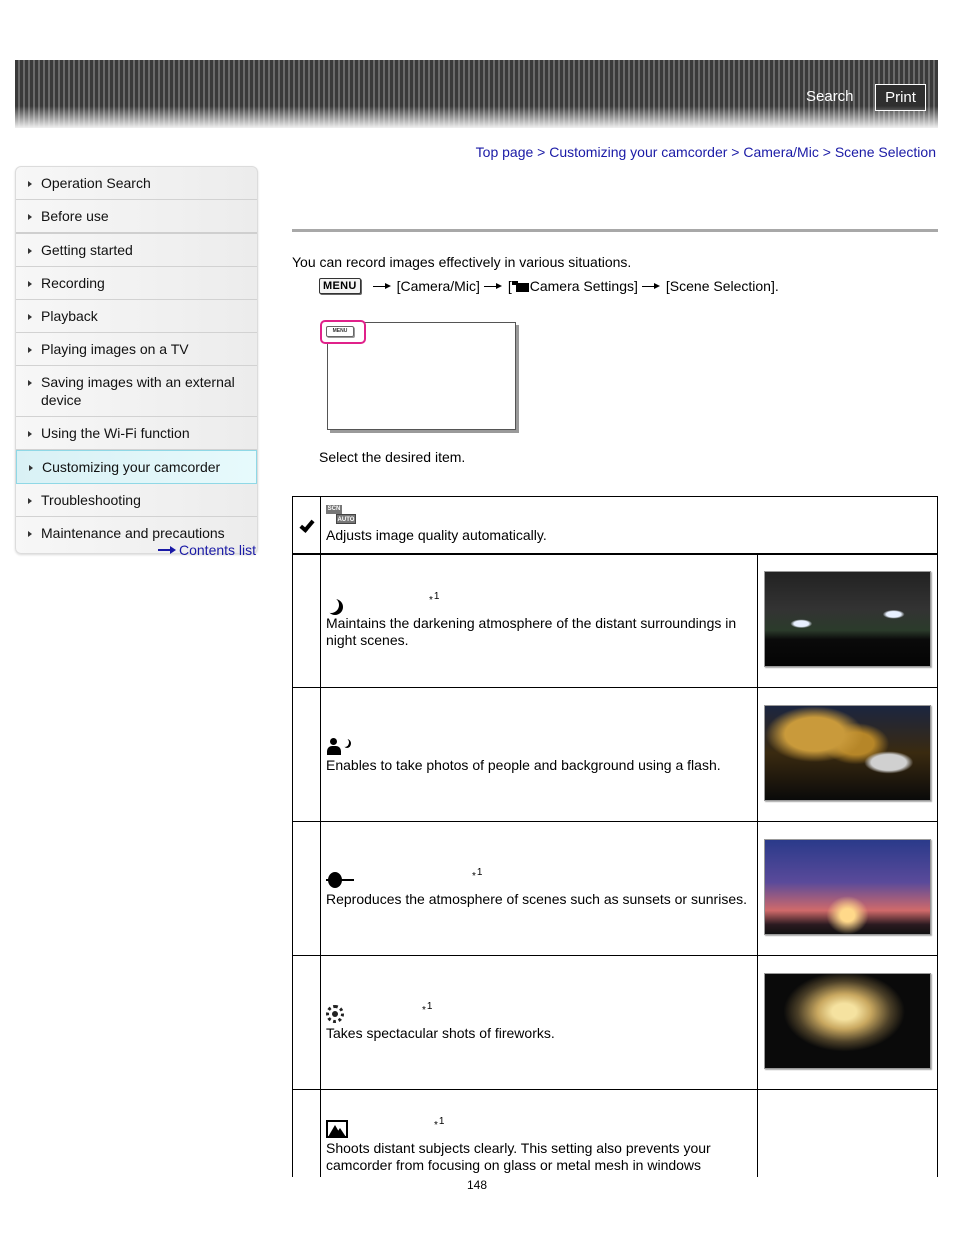  I want to click on sidebar-item-customizing: Customizing your camcorder, so click(136, 467).